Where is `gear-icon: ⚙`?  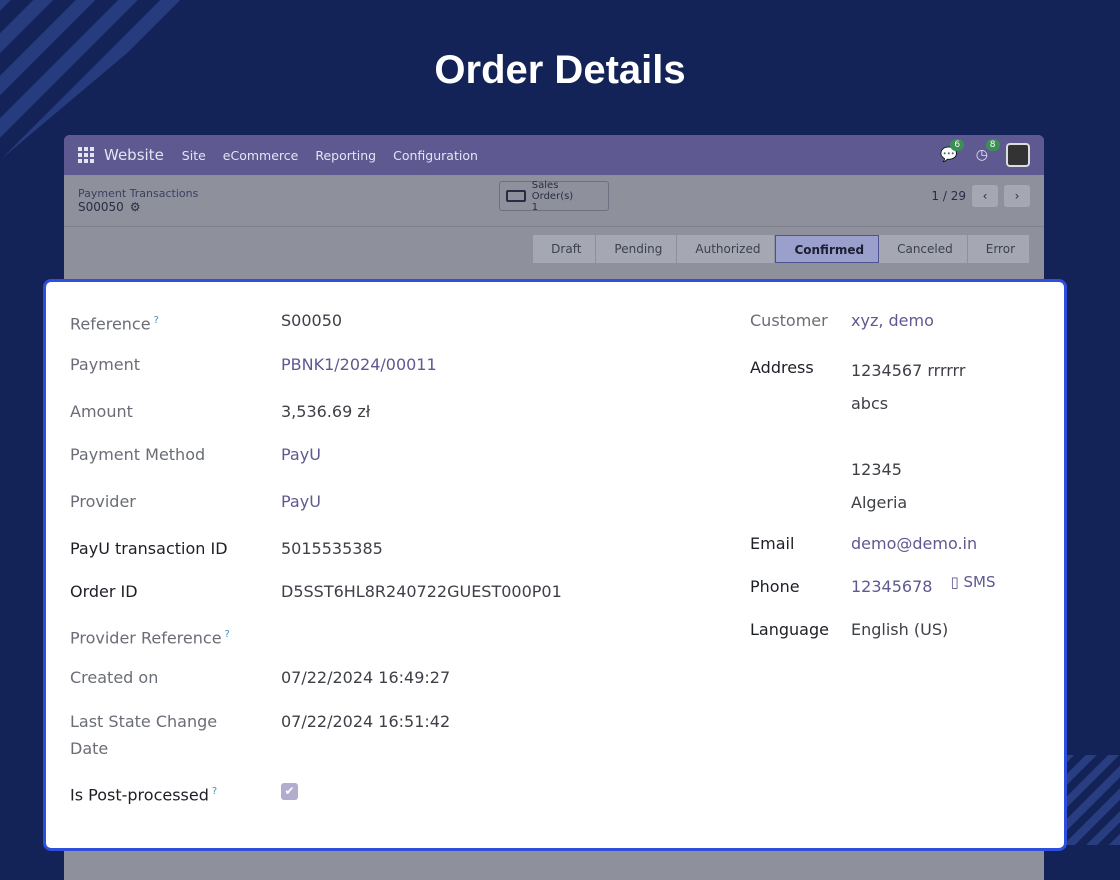 gear-icon: ⚙ is located at coordinates (135, 207).